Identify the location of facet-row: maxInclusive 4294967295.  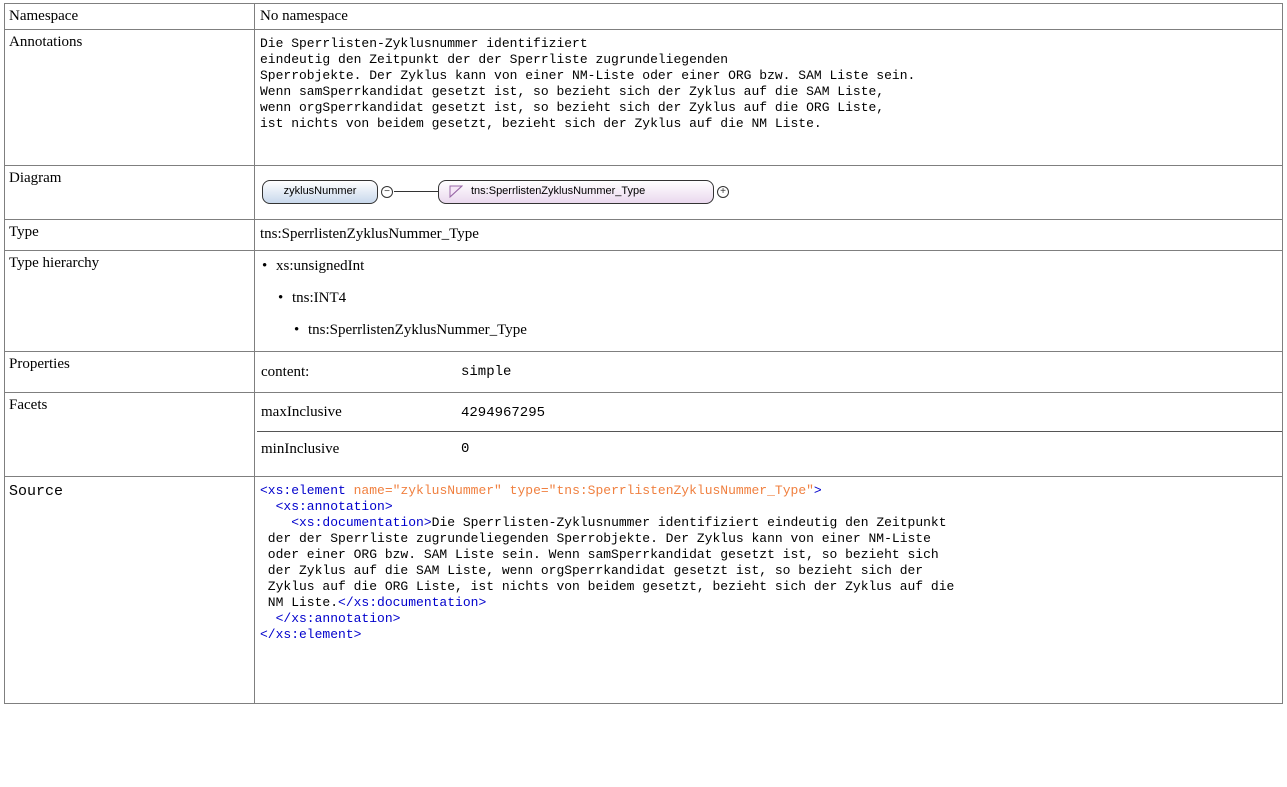
(769, 413).